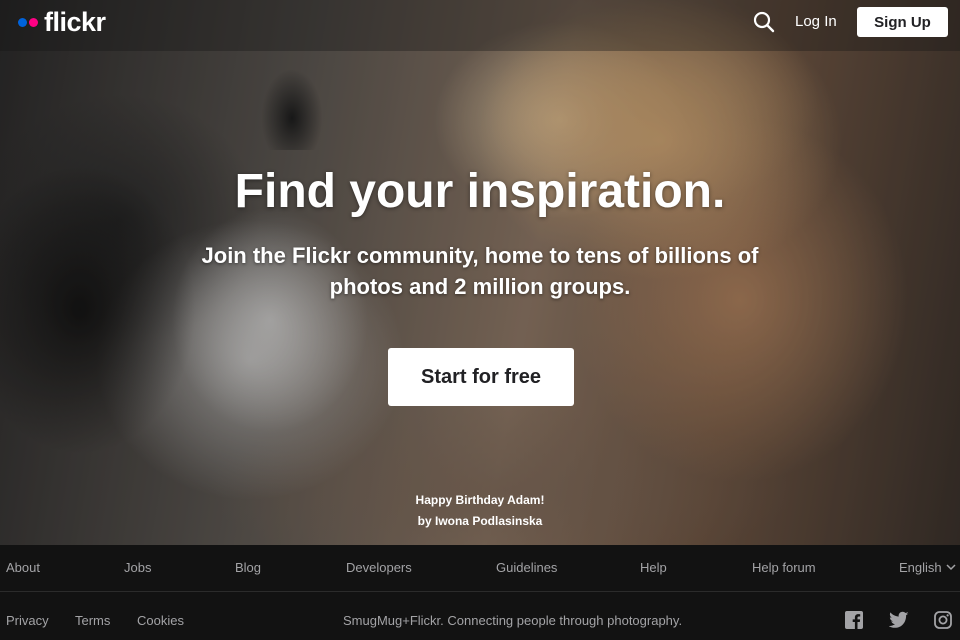  What do you see at coordinates (480, 500) in the screenshot?
I see `photo-title-link: Happy Birthday Adam!` at bounding box center [480, 500].